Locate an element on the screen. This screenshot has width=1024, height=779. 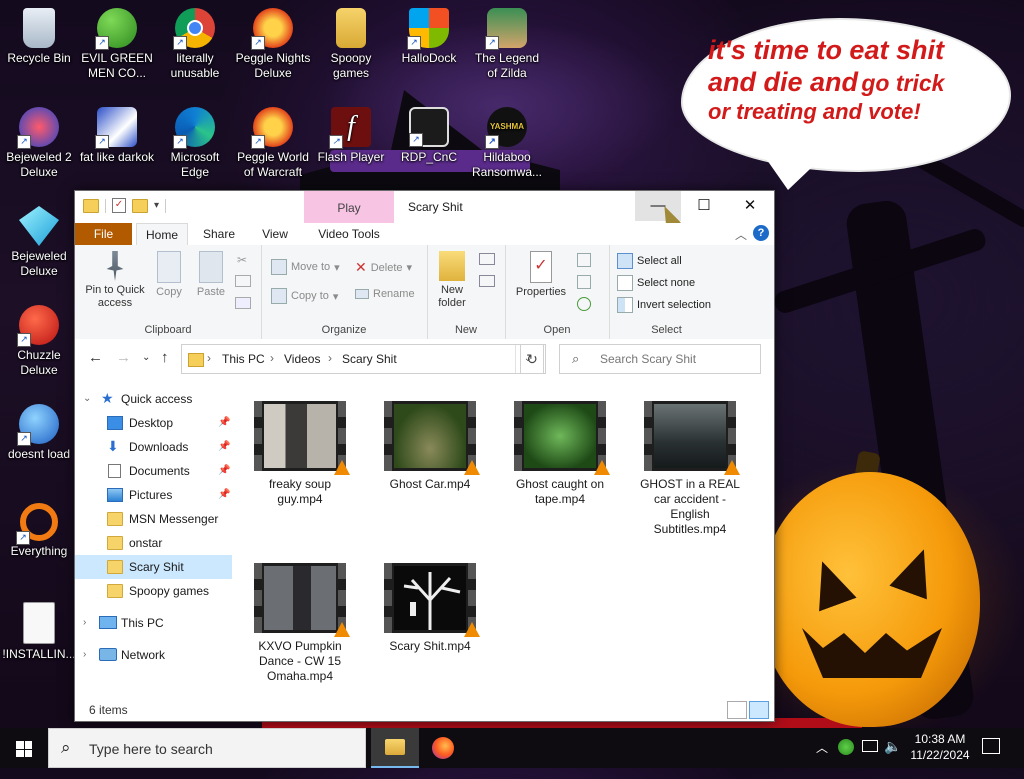
taskbar-firefox is located at coordinates (443, 748).